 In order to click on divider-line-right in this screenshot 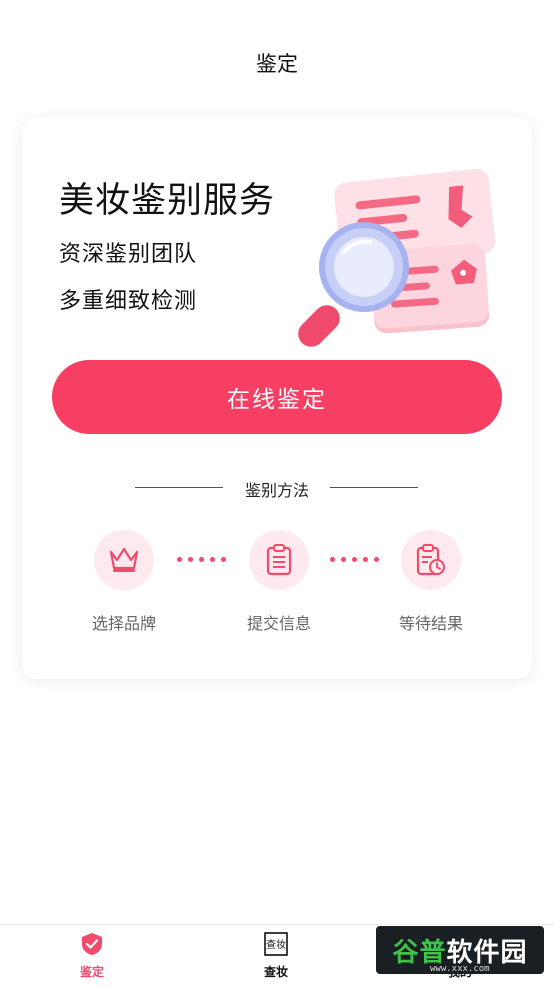, I will do `click(374, 487)`.